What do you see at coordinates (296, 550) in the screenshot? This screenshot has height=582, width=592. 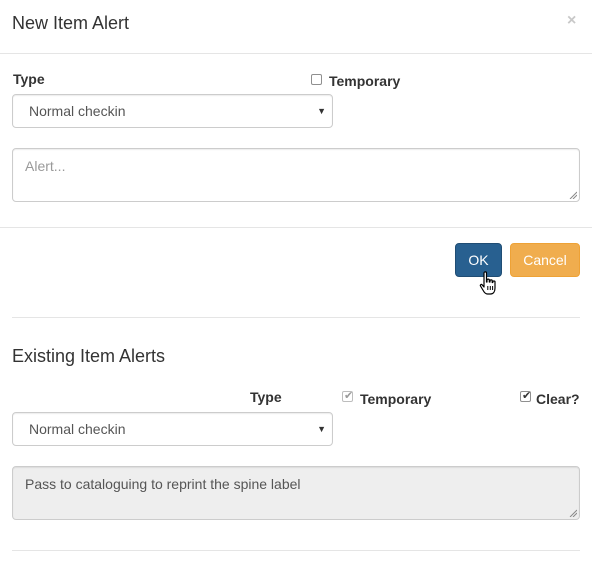 I see `bottom-divider` at bounding box center [296, 550].